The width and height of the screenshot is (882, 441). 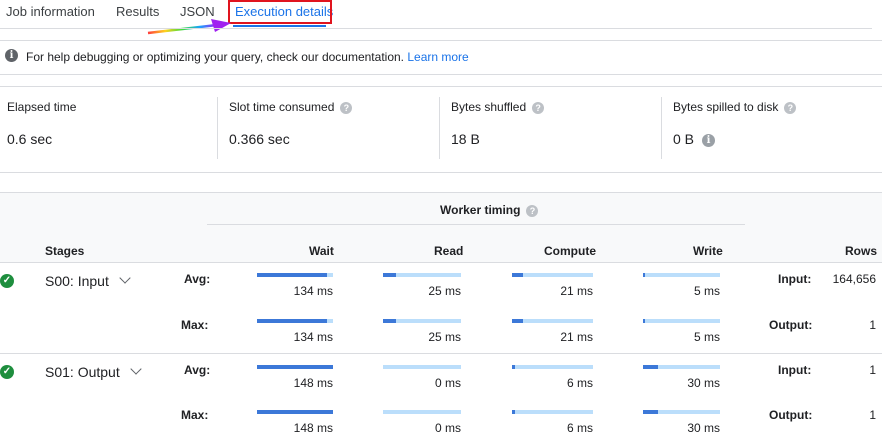 What do you see at coordinates (449, 251) in the screenshot?
I see `column-header-read: Read` at bounding box center [449, 251].